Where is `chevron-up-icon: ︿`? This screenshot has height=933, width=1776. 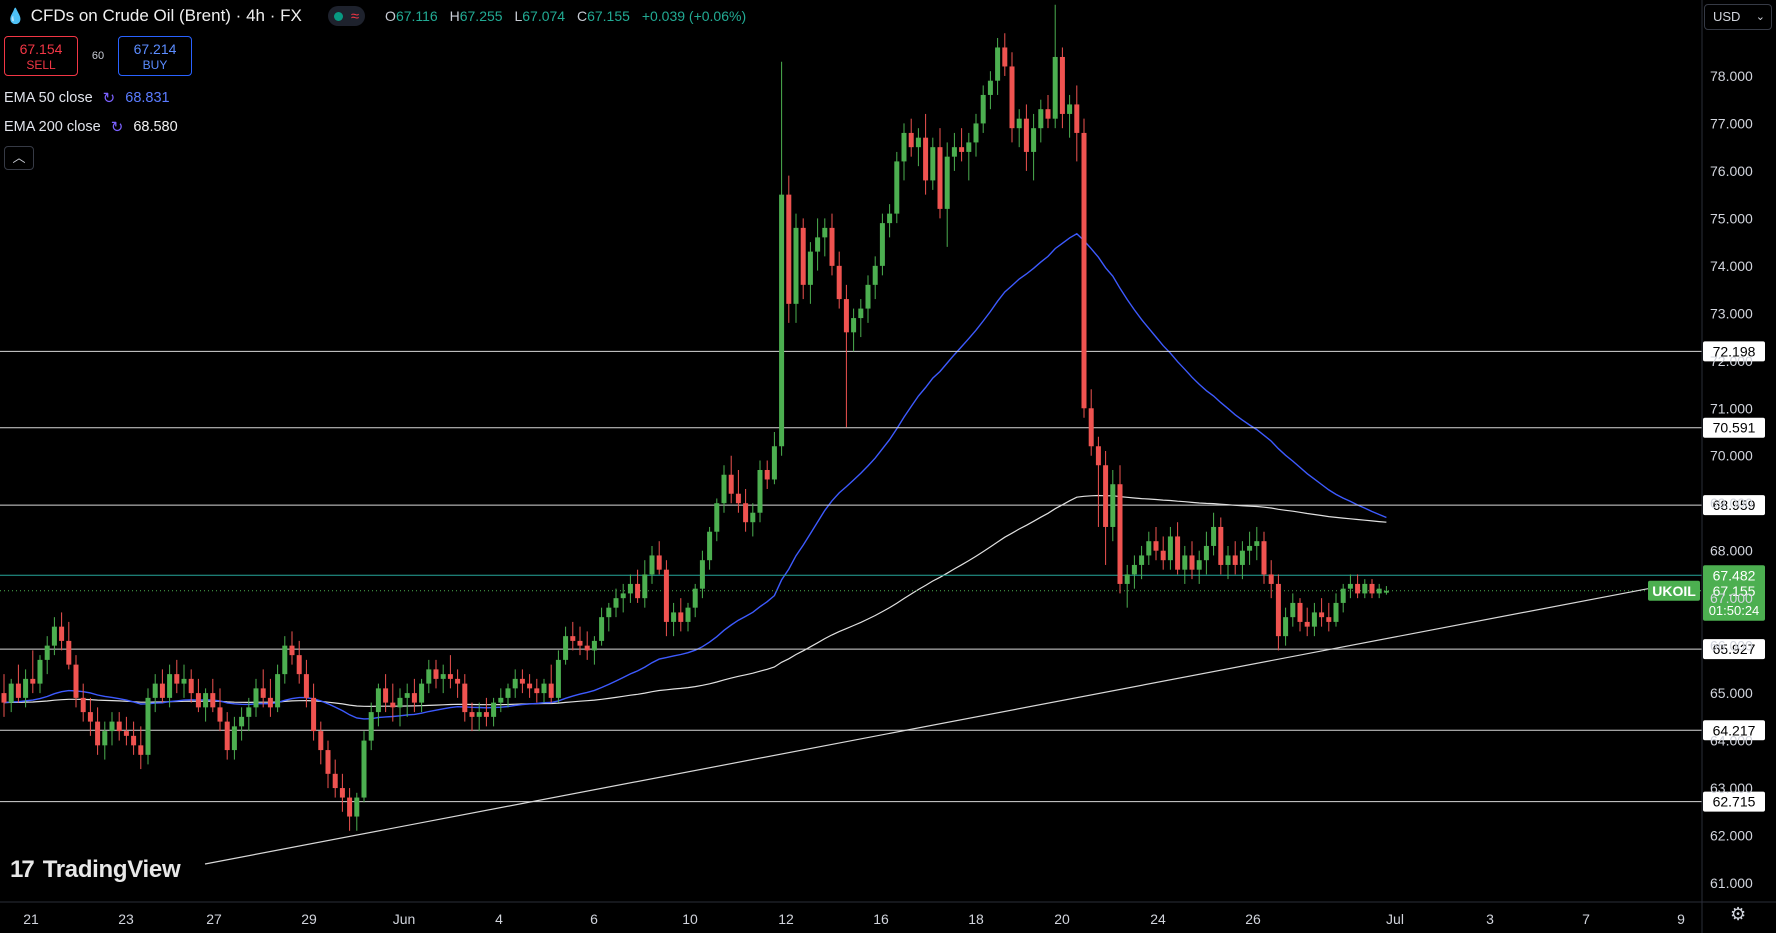
chevron-up-icon: ︿ is located at coordinates (19, 157).